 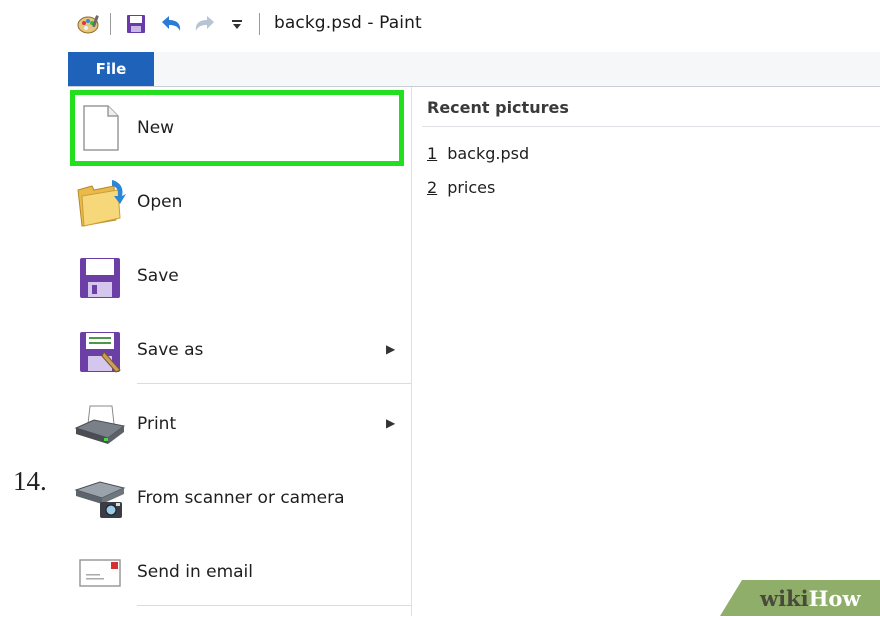 I want to click on menu-item-label: Print, so click(x=157, y=424).